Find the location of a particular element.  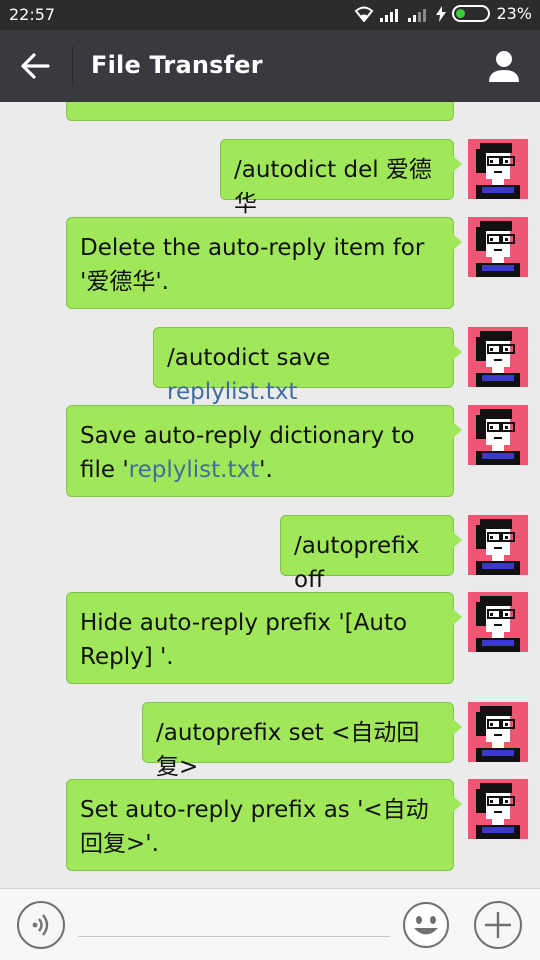

message-text: Hide auto-reply prefix '[Auto Reply] '. is located at coordinates (244, 640).